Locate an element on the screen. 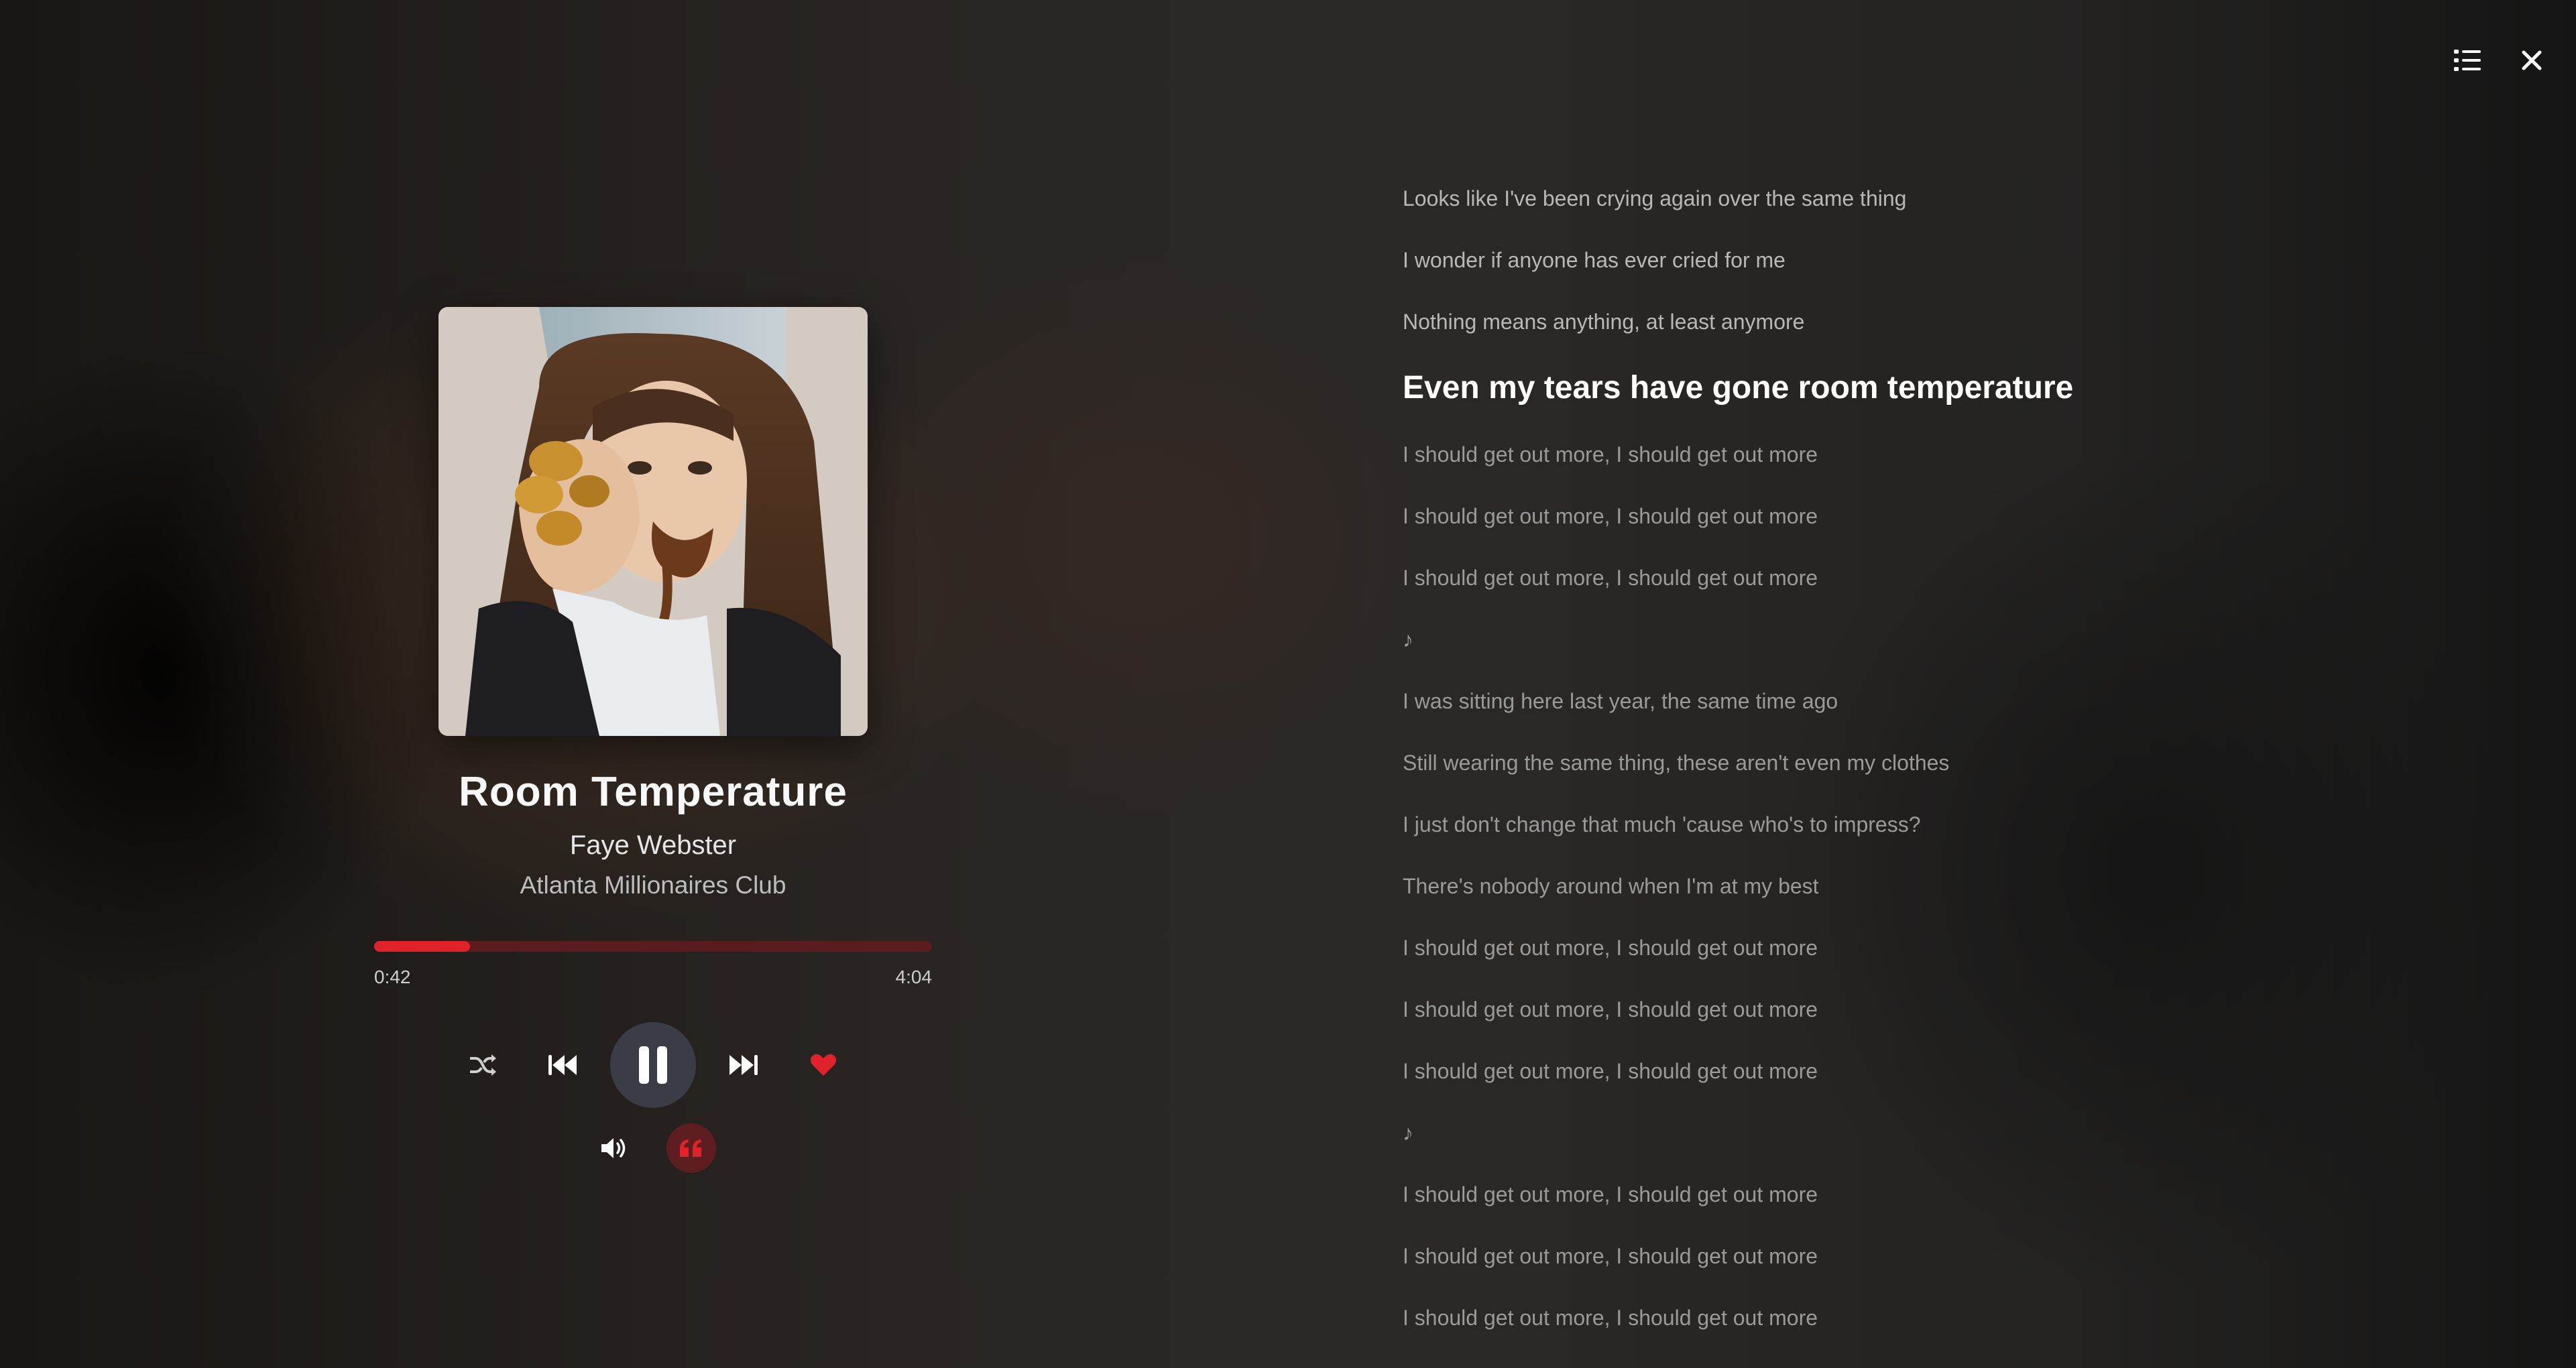 The width and height of the screenshot is (2576, 1368). volume-icon is located at coordinates (615, 1148).